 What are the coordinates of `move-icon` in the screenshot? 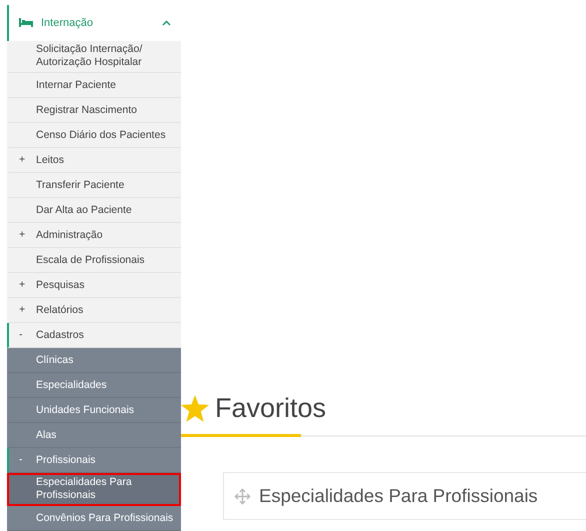 It's located at (242, 496).